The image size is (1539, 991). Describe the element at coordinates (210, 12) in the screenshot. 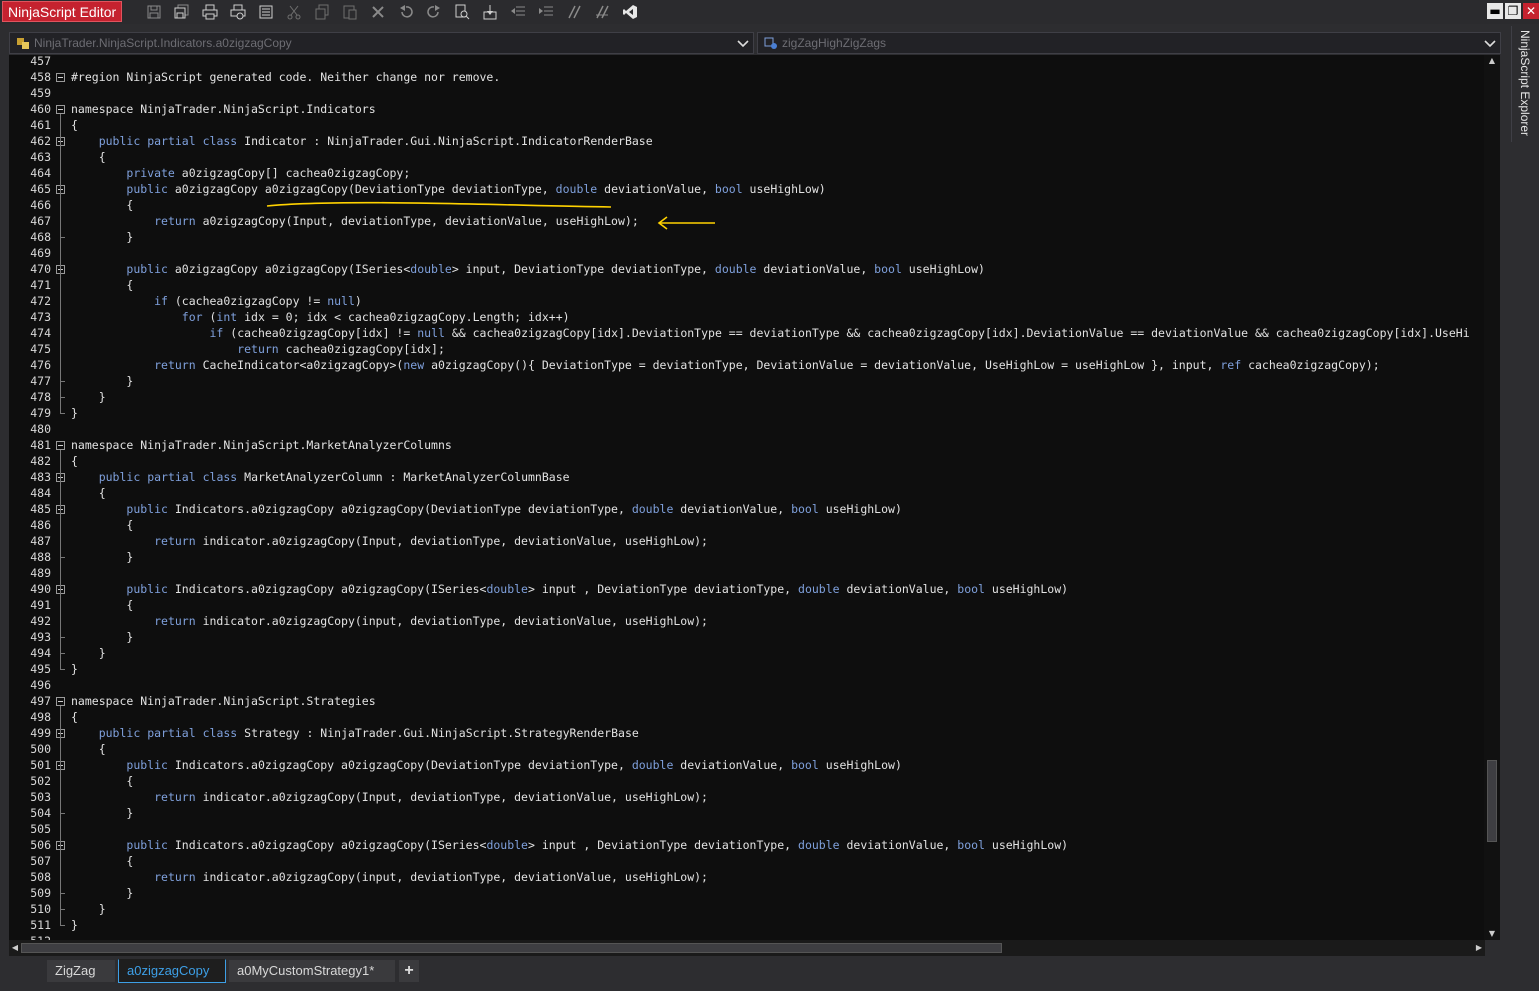

I see `print-icon` at that location.